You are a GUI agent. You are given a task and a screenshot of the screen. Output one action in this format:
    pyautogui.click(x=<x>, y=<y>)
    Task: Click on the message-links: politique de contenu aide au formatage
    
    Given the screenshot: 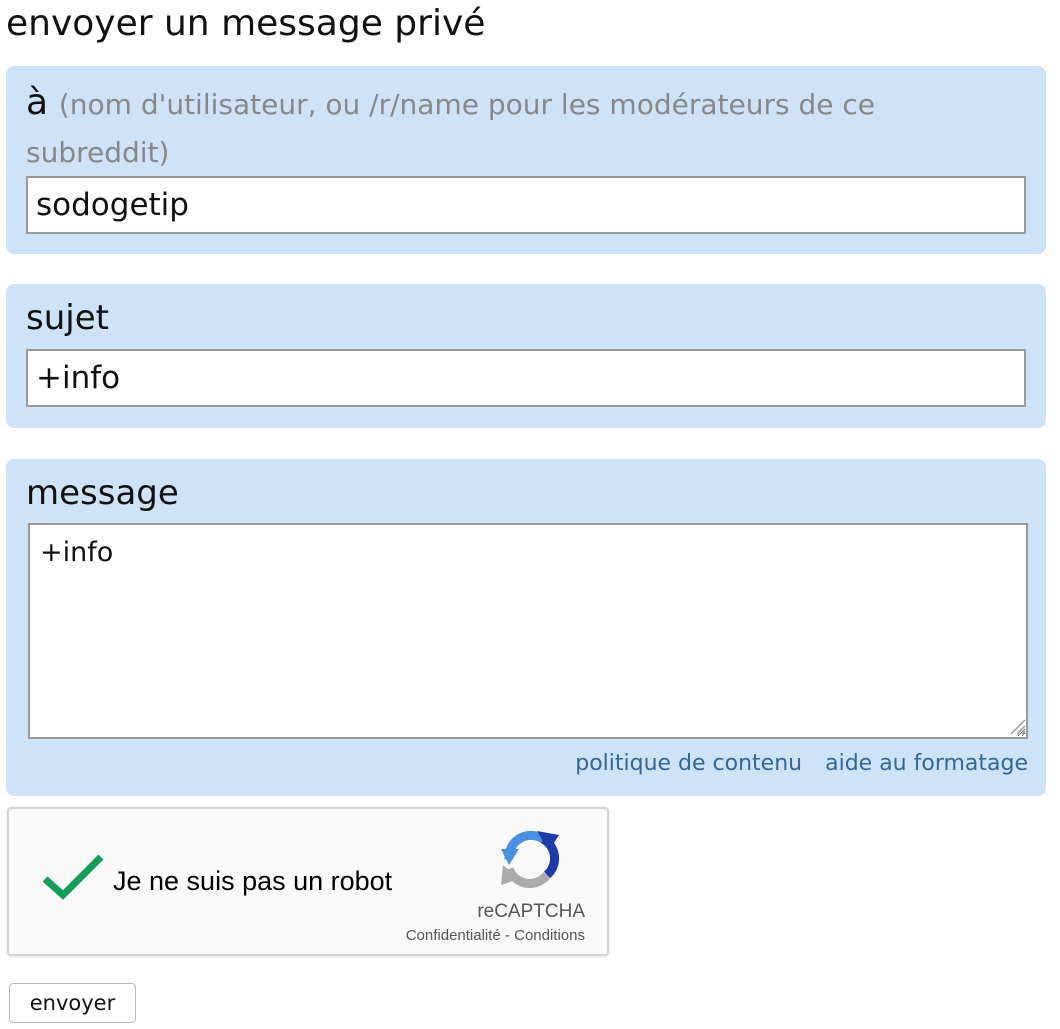 What is the action you would take?
    pyautogui.click(x=793, y=764)
    